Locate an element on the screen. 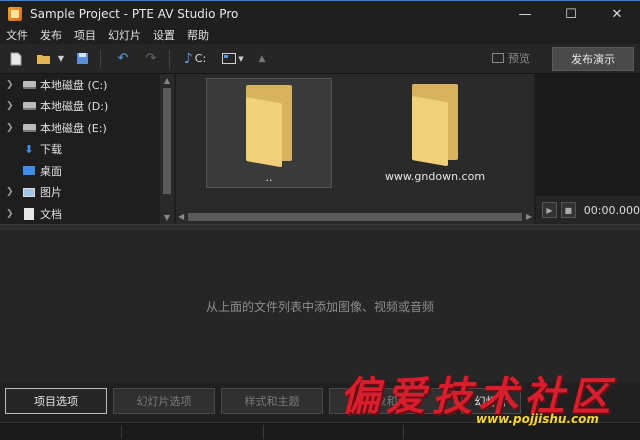  tree-scrollbar: ▲ ▼ is located at coordinates (167, 149).